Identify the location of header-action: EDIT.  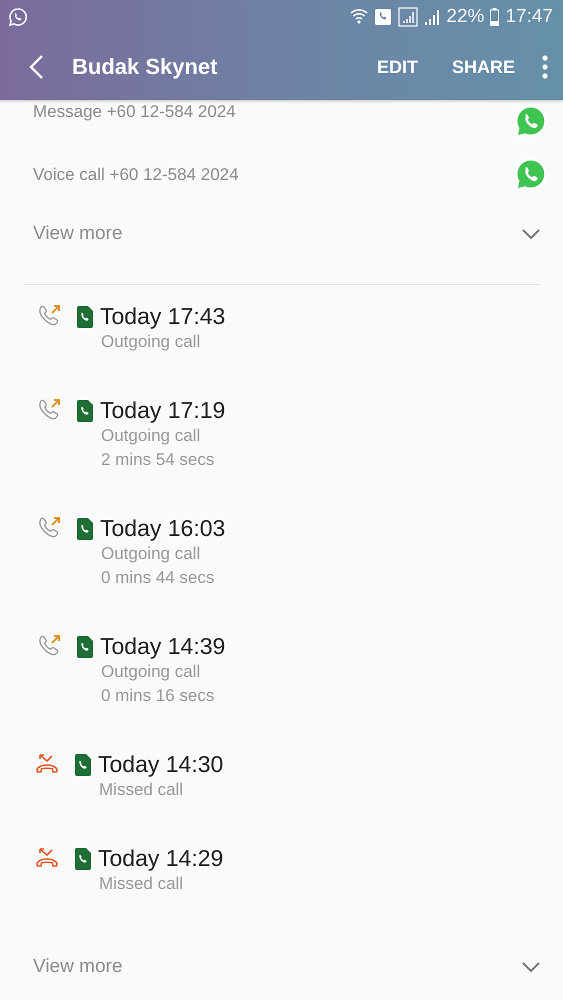
(397, 67).